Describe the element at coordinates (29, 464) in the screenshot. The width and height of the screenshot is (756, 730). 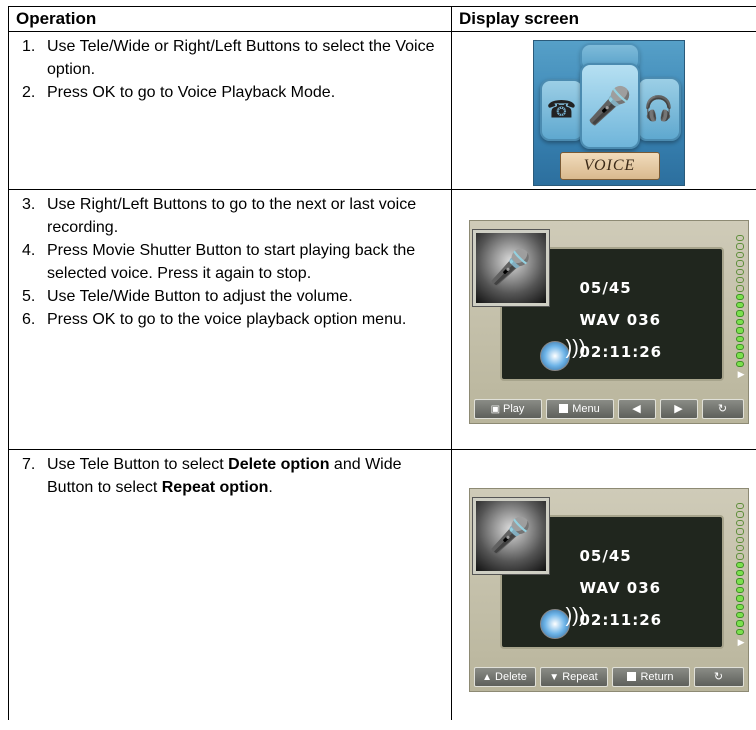
I see `step-number: 7.` at that location.